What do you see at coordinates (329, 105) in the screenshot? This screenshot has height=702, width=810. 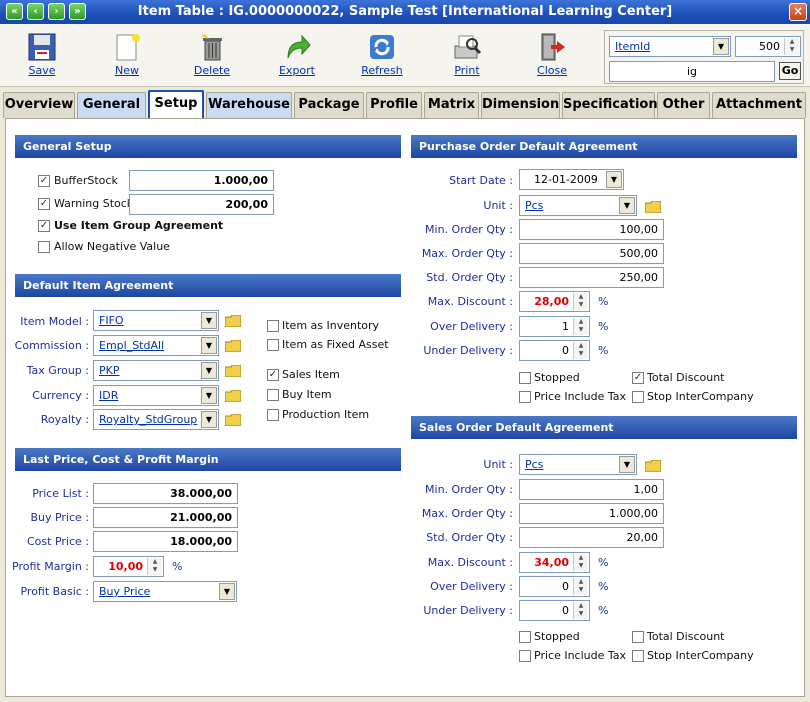 I see `tab-package: Package` at bounding box center [329, 105].